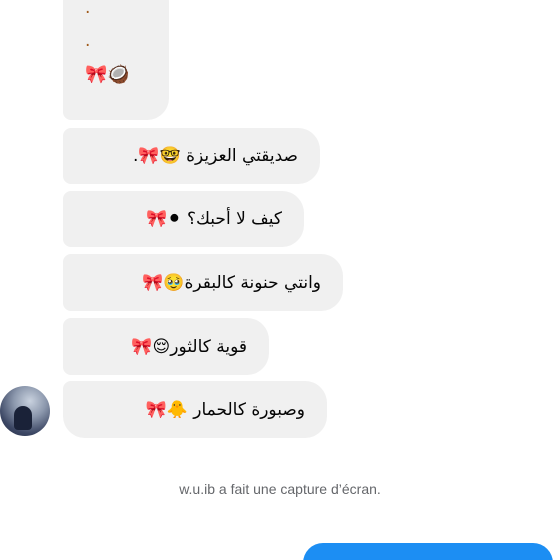 The image size is (560, 560). Describe the element at coordinates (225, 409) in the screenshot. I see `message-text: وصبورة كالحمار 🐥🎀` at that location.